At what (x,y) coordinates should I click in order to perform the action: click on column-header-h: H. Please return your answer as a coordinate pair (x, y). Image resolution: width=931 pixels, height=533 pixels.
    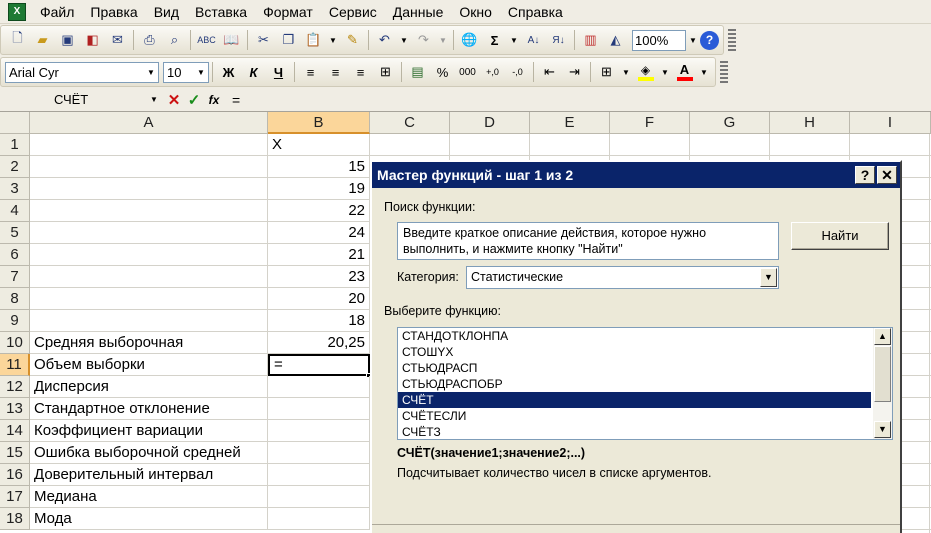
    Looking at the image, I should click on (810, 123).